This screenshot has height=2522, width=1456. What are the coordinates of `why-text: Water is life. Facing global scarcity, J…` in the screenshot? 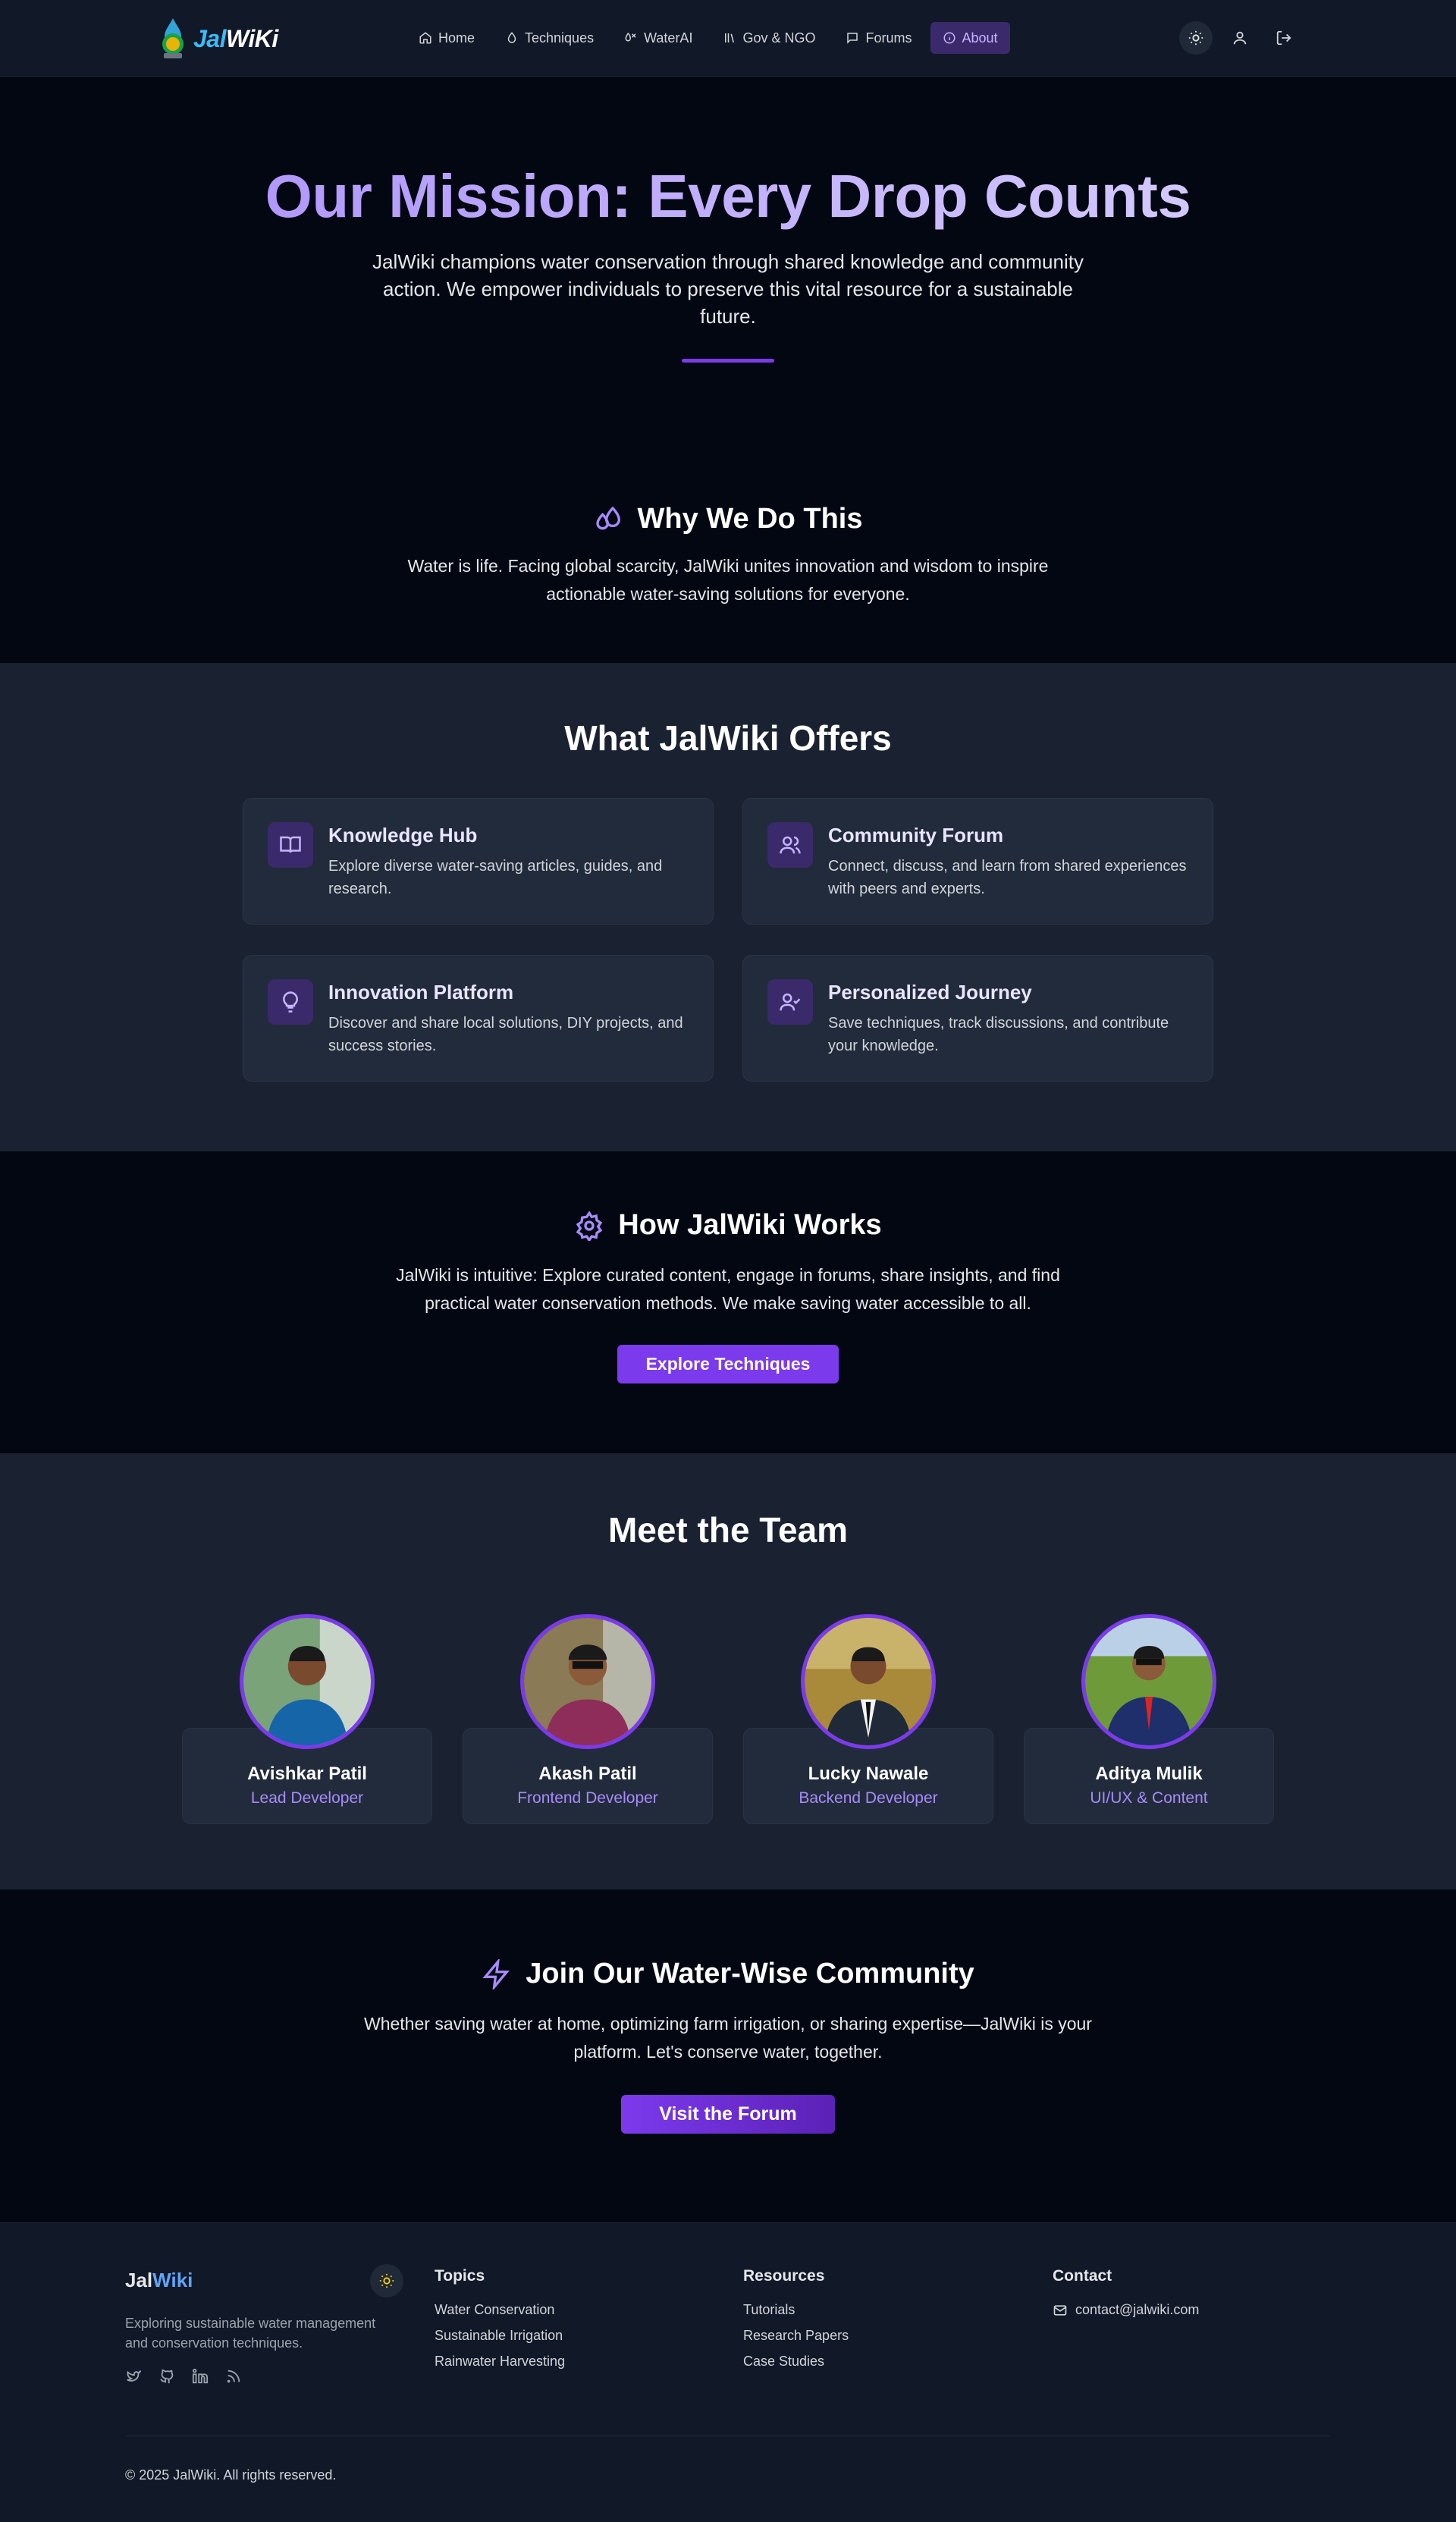 It's located at (728, 580).